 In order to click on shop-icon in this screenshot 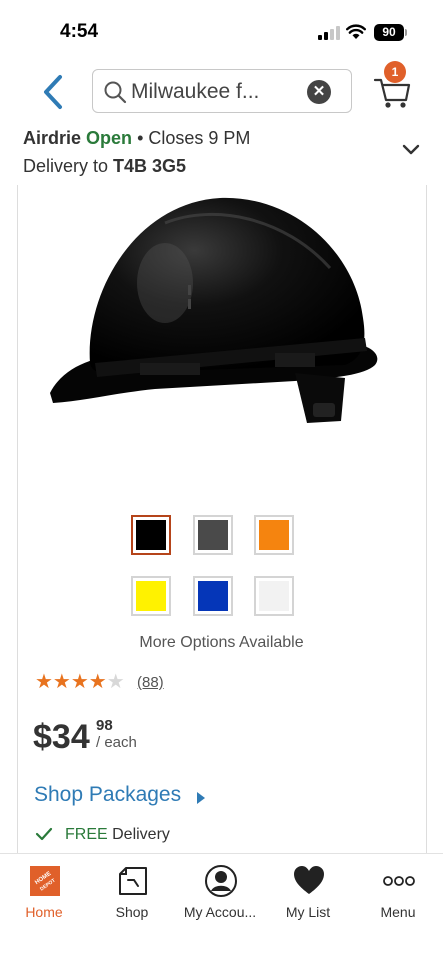, I will do `click(133, 881)`.